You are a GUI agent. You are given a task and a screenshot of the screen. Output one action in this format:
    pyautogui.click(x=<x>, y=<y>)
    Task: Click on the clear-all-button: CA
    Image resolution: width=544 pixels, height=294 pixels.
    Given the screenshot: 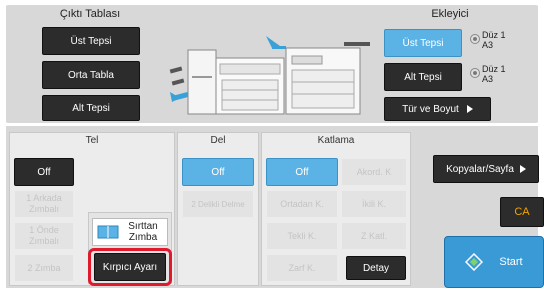 What is the action you would take?
    pyautogui.click(x=522, y=212)
    